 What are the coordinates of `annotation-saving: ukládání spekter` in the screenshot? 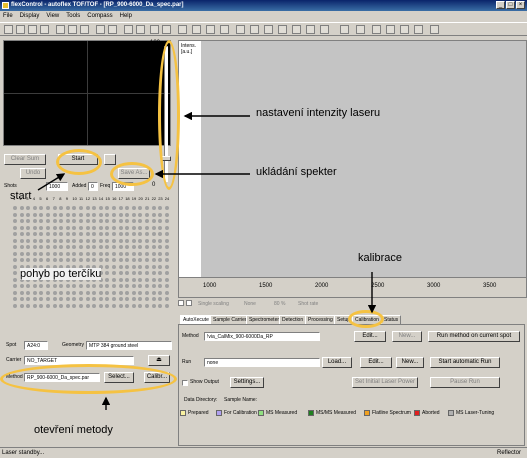 It's located at (296, 172).